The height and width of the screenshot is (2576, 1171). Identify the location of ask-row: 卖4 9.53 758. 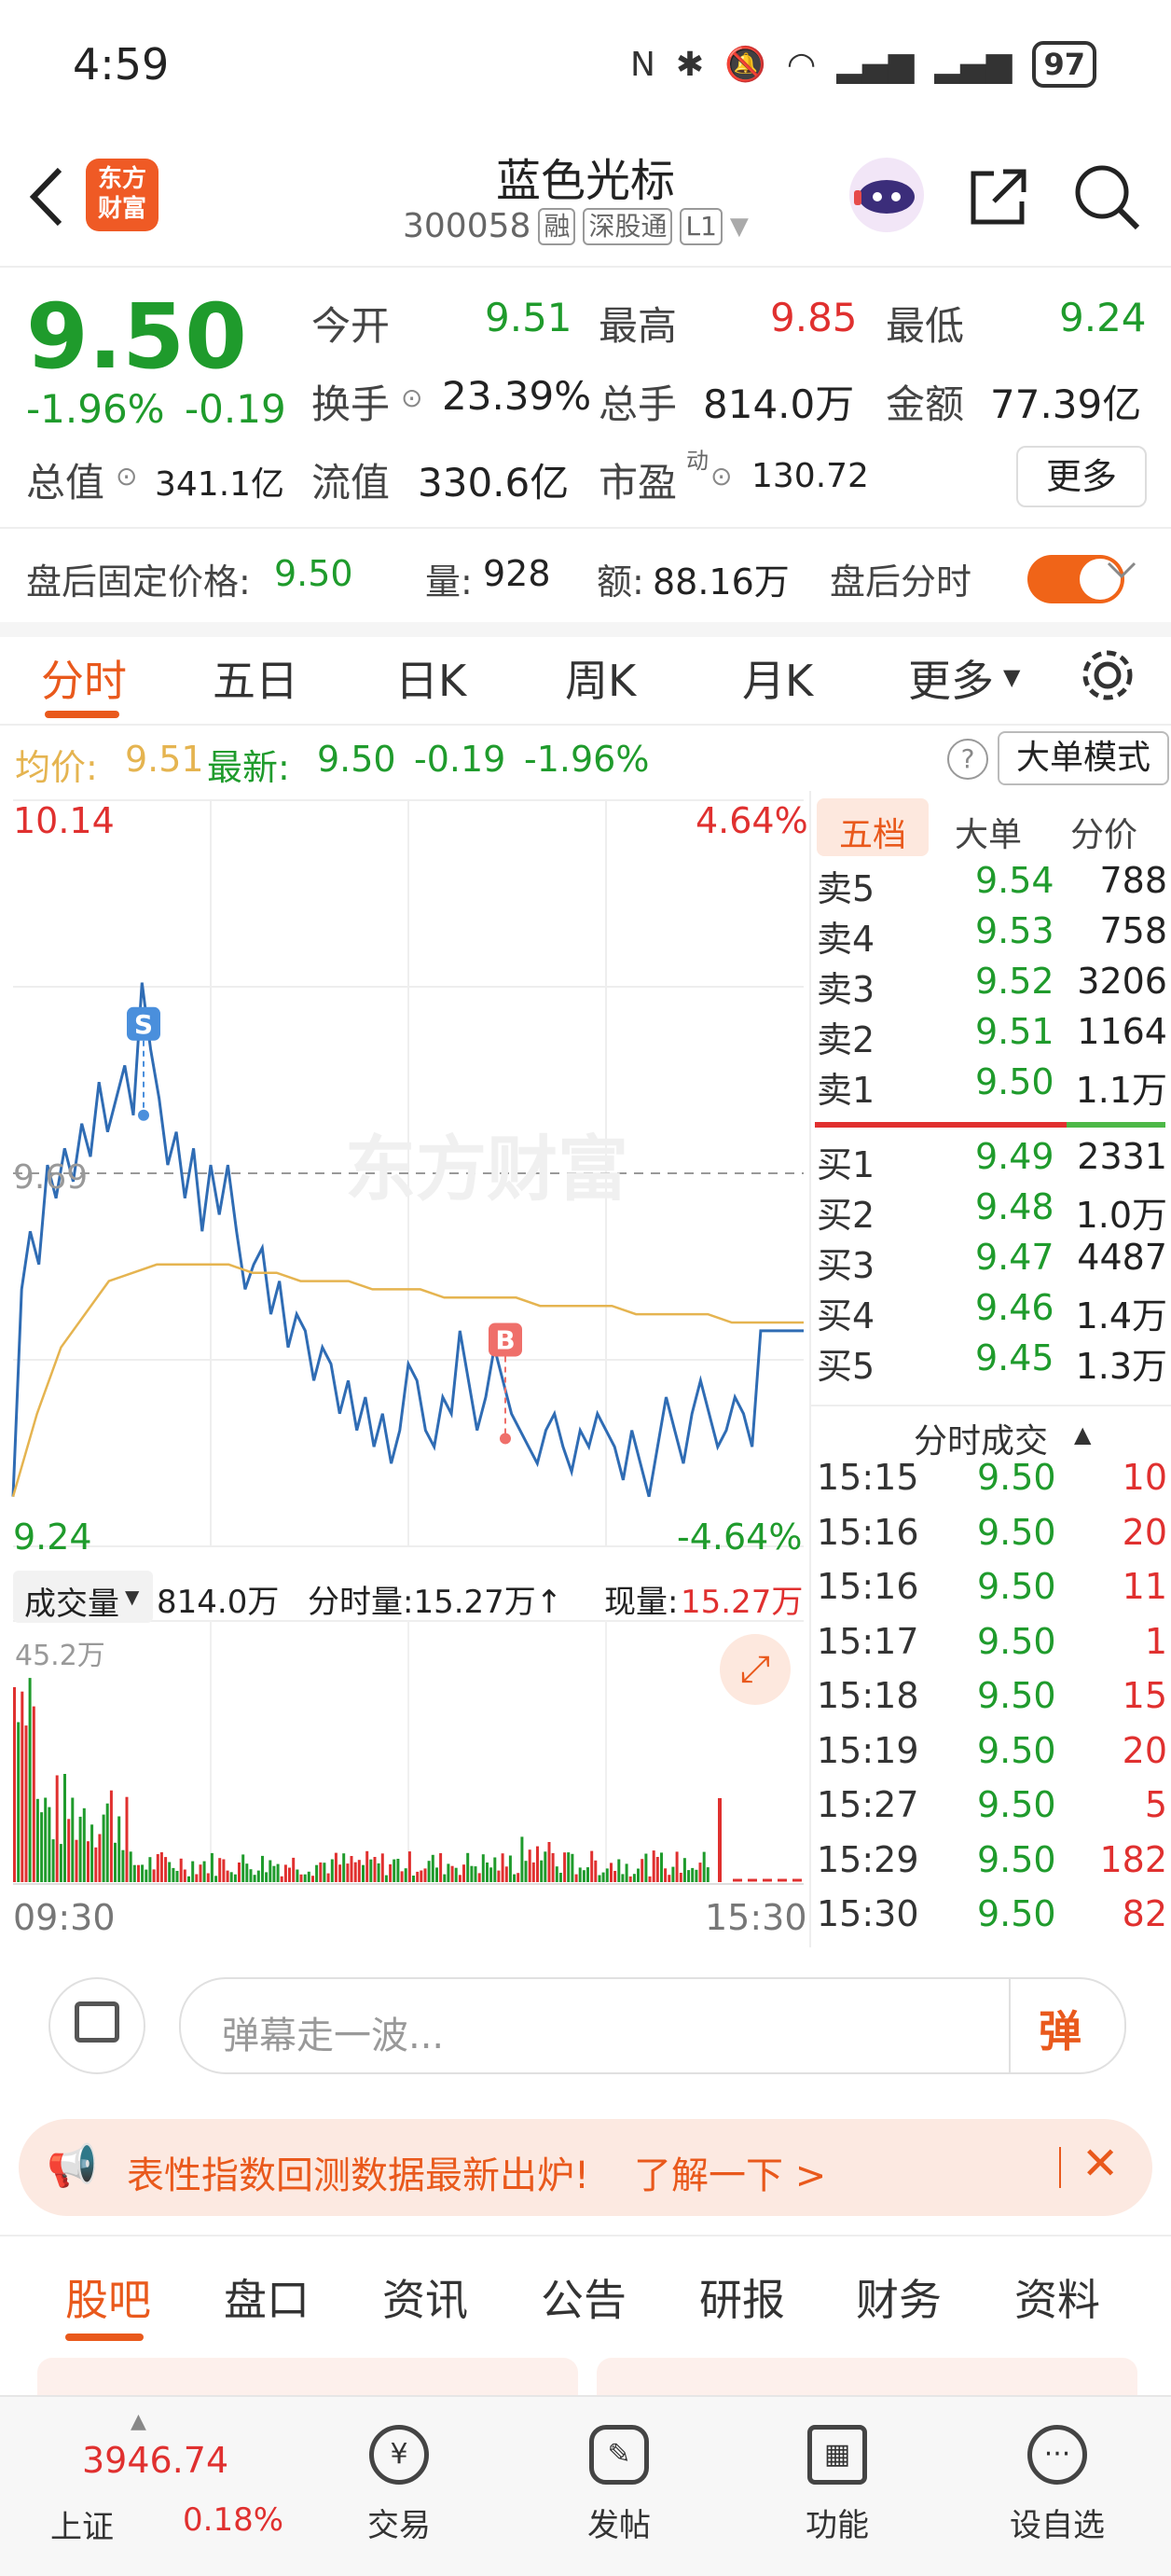
(992, 935).